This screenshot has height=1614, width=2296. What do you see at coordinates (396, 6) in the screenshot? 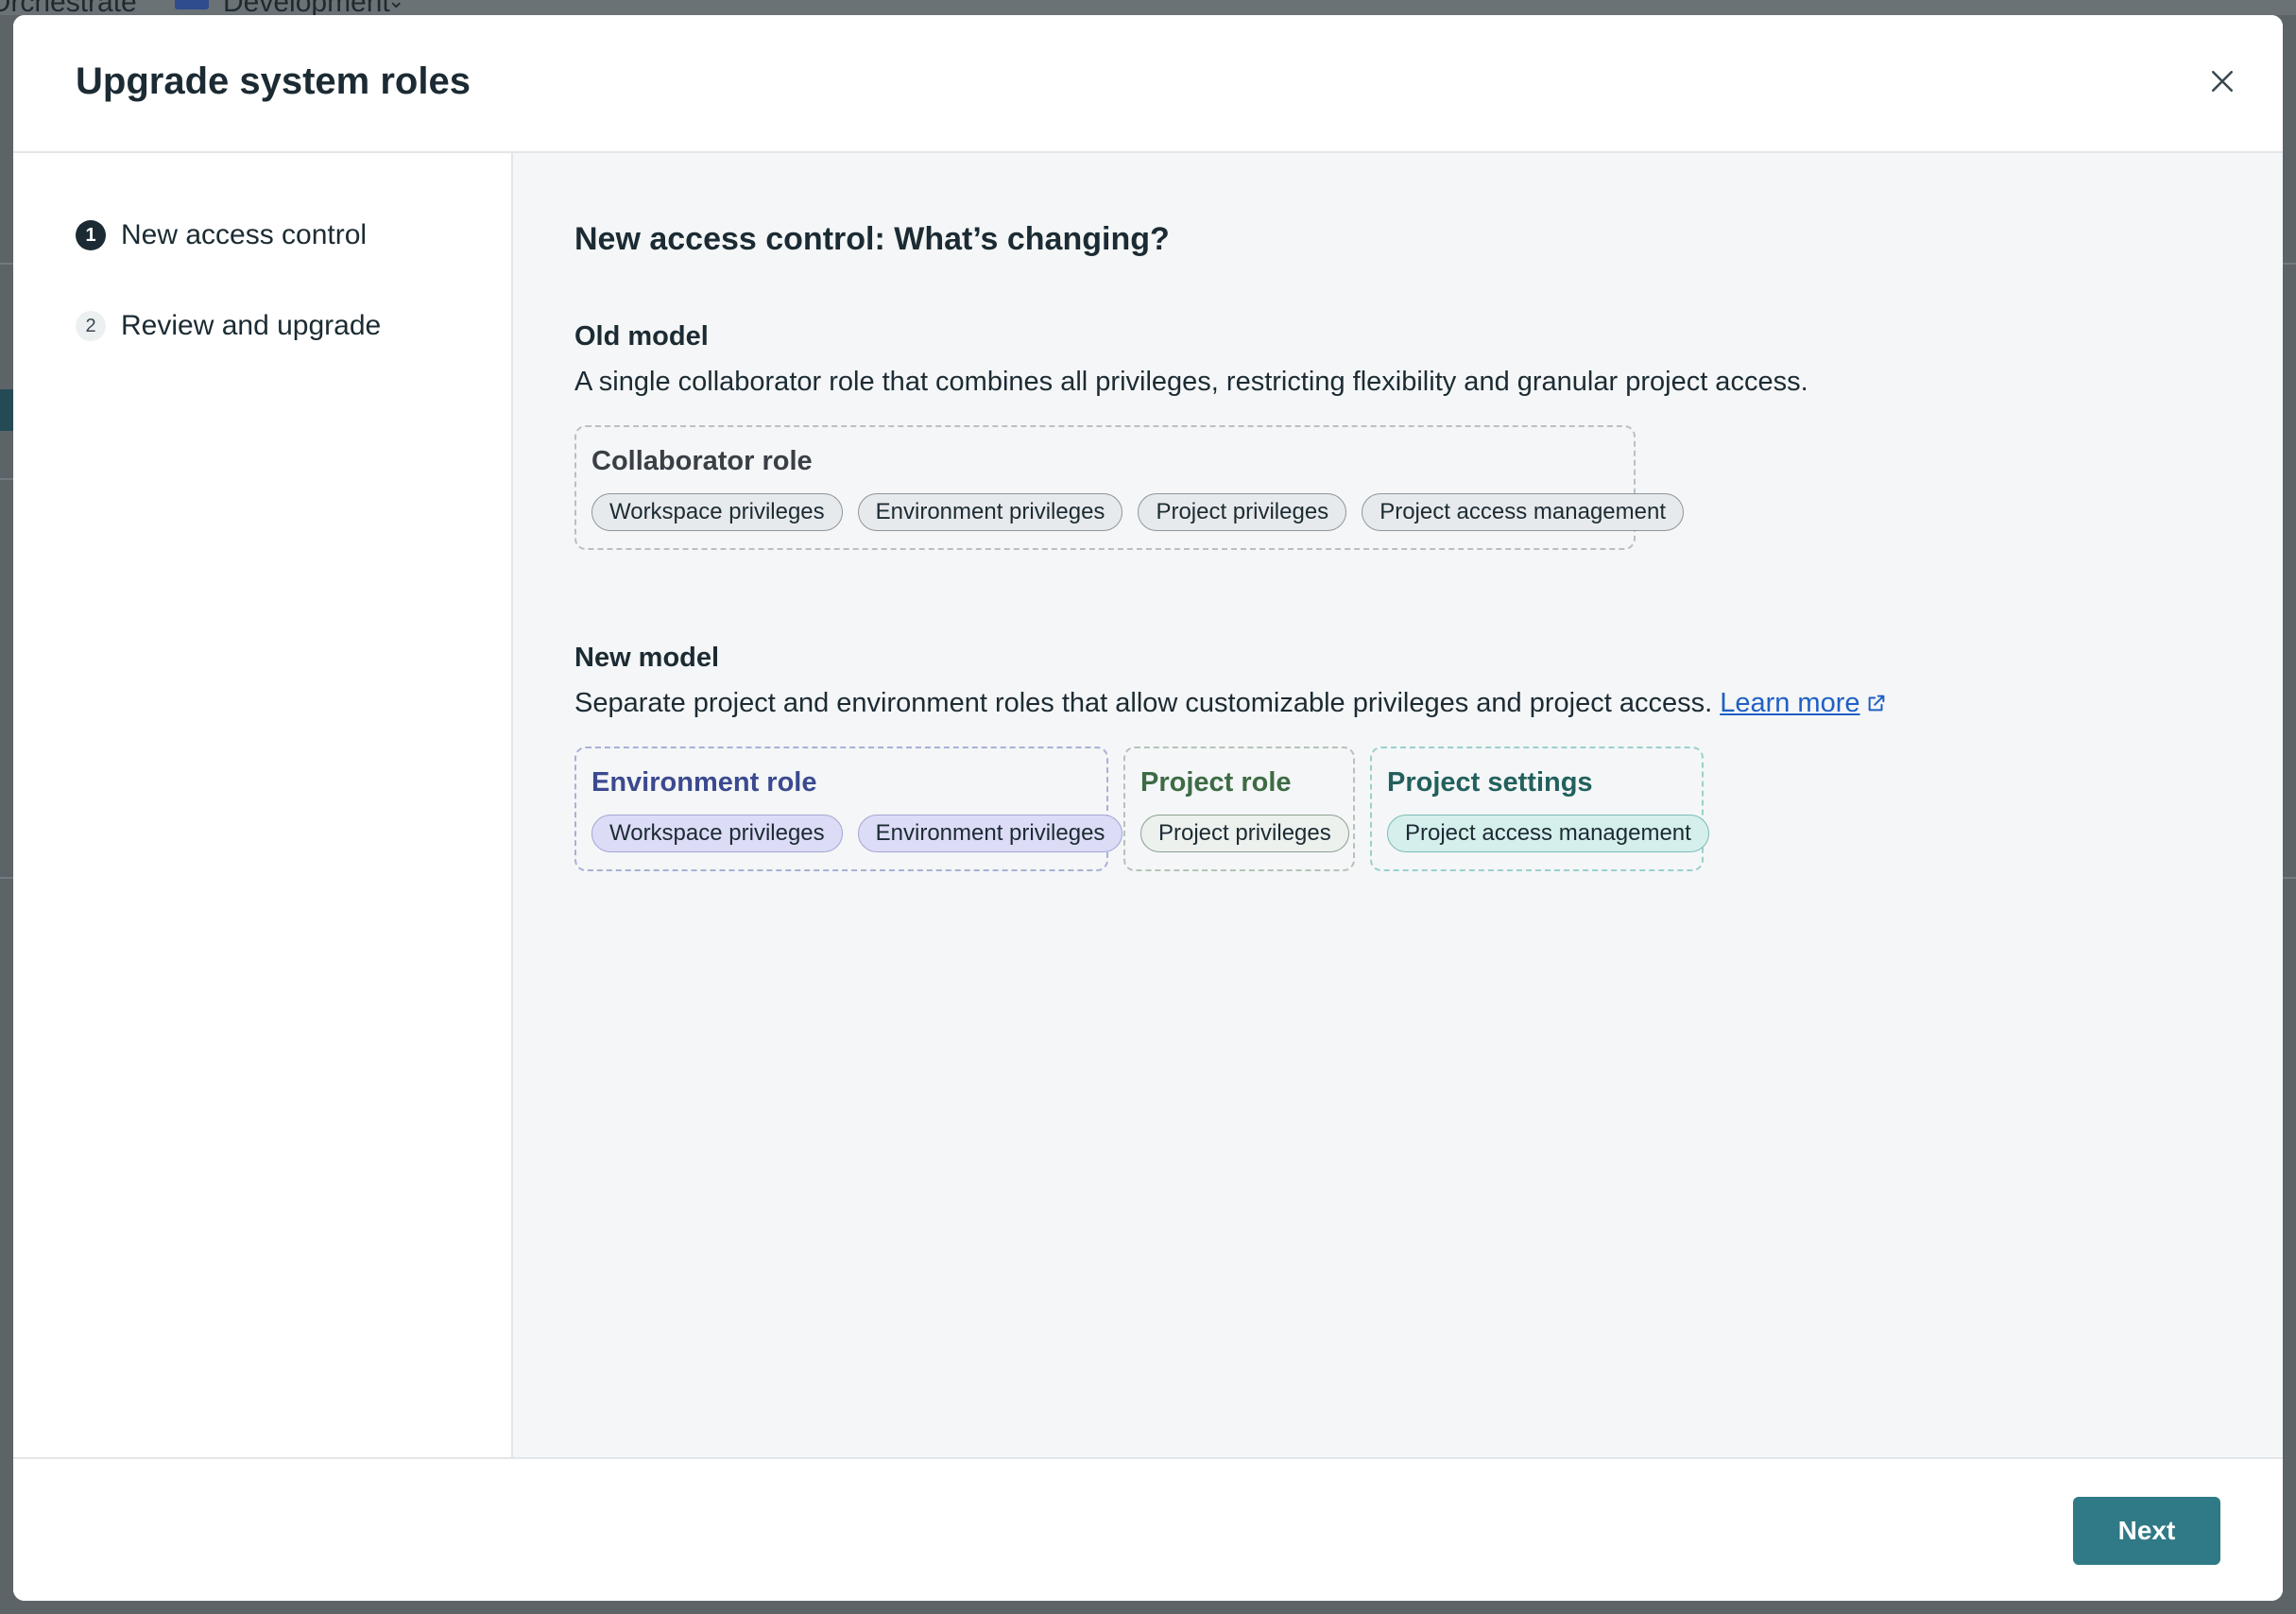
I see `chevron-down-icon: ⌄` at bounding box center [396, 6].